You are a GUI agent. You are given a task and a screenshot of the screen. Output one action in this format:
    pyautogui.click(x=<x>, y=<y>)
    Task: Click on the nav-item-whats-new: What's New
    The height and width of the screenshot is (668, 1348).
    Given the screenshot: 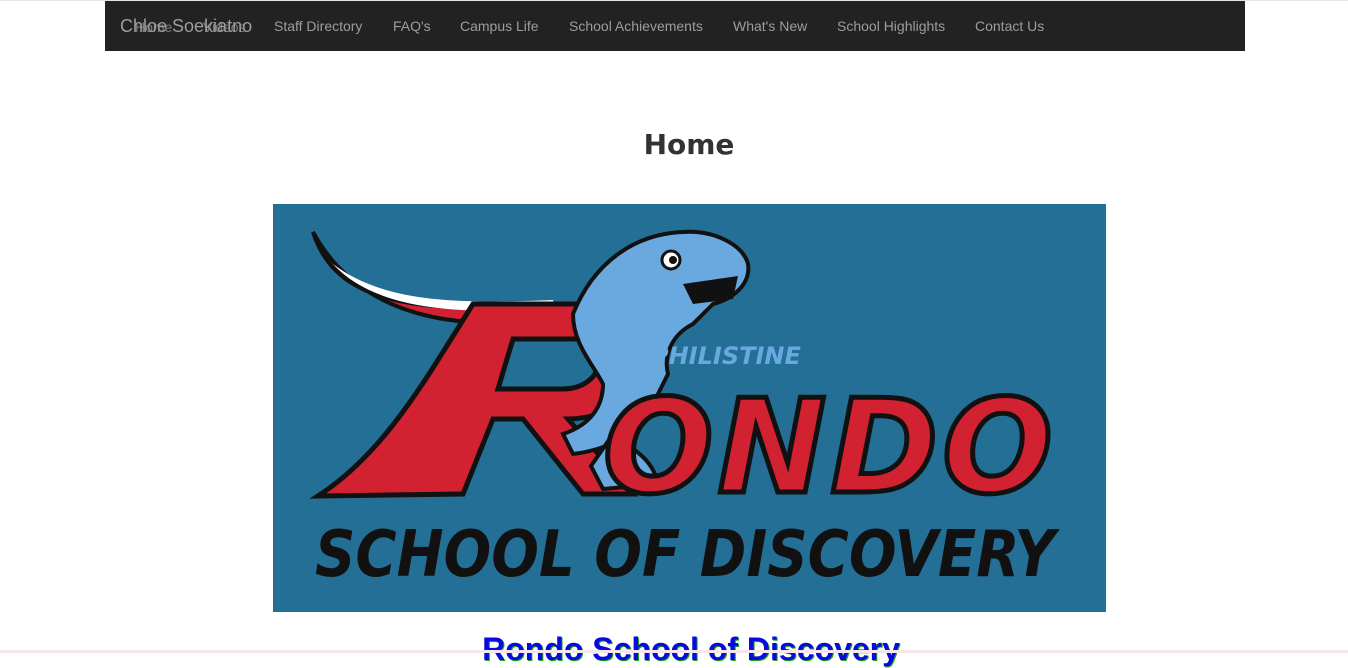 What is the action you would take?
    pyautogui.click(x=770, y=26)
    